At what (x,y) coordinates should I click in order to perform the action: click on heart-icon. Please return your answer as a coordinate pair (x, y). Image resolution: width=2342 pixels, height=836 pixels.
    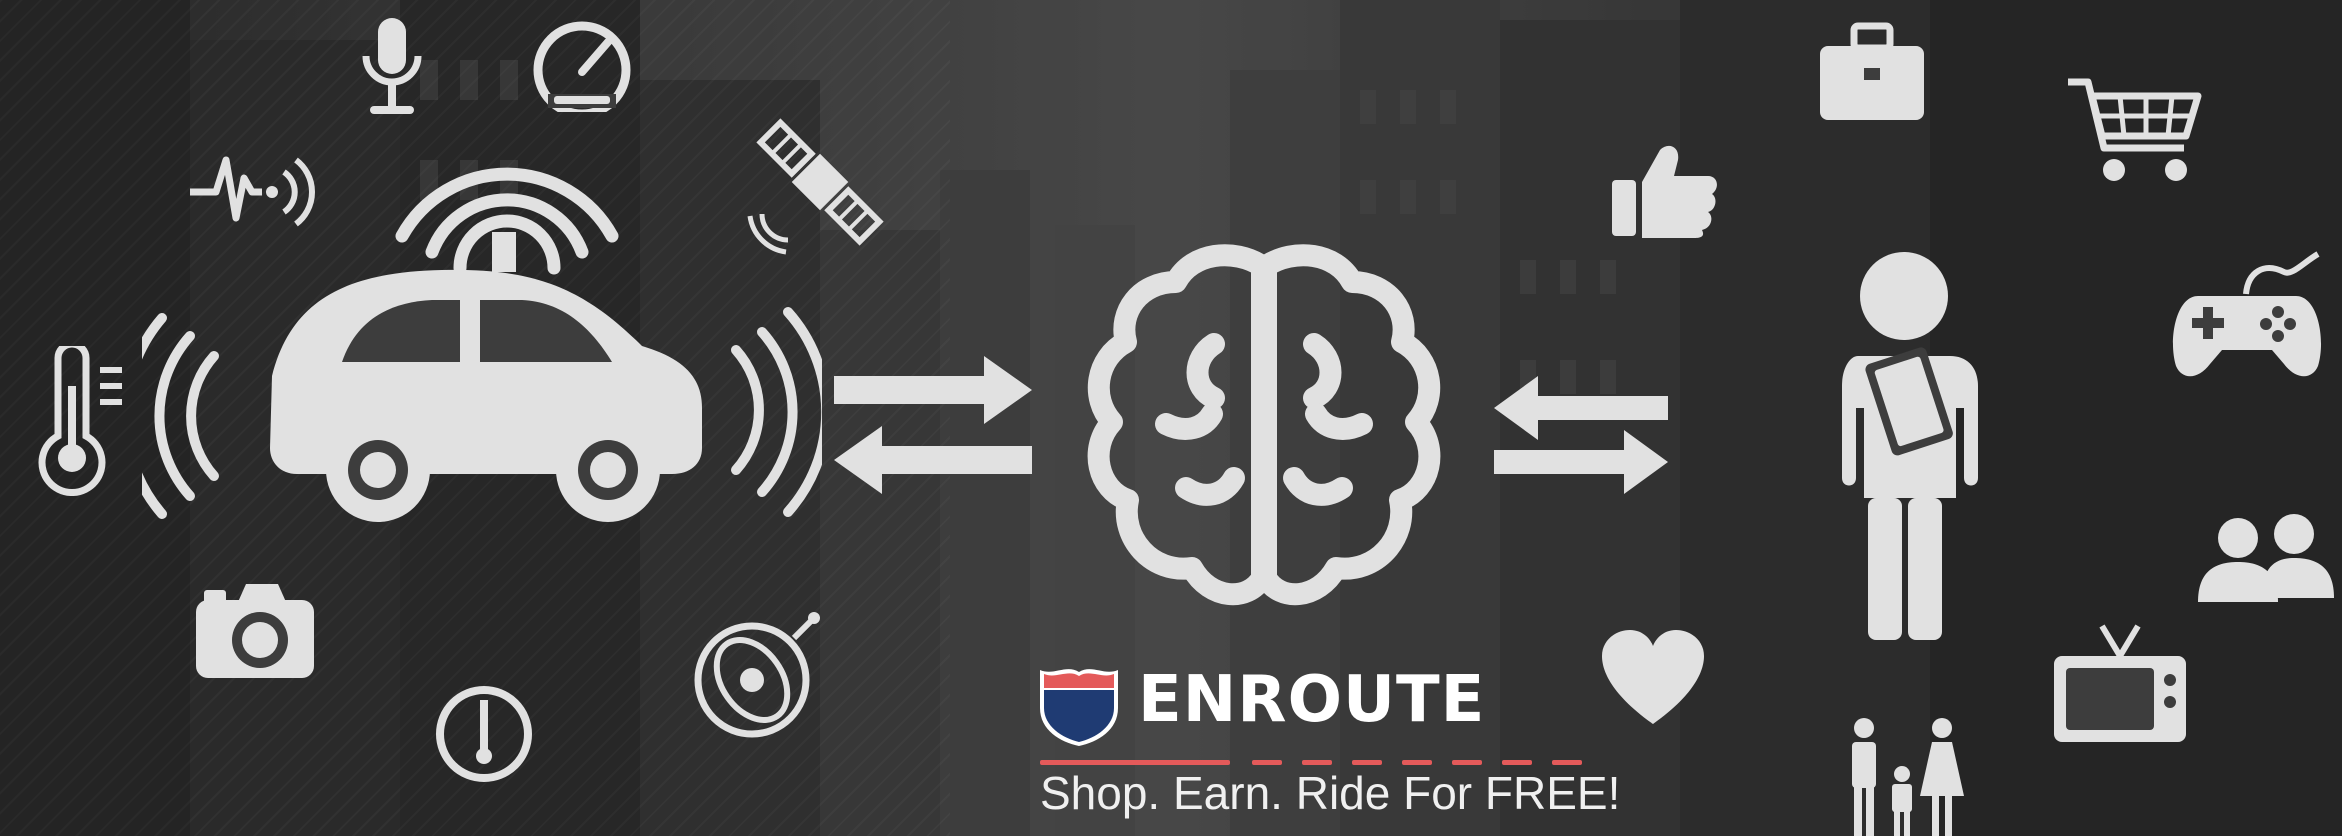
    Looking at the image, I should click on (1653, 677).